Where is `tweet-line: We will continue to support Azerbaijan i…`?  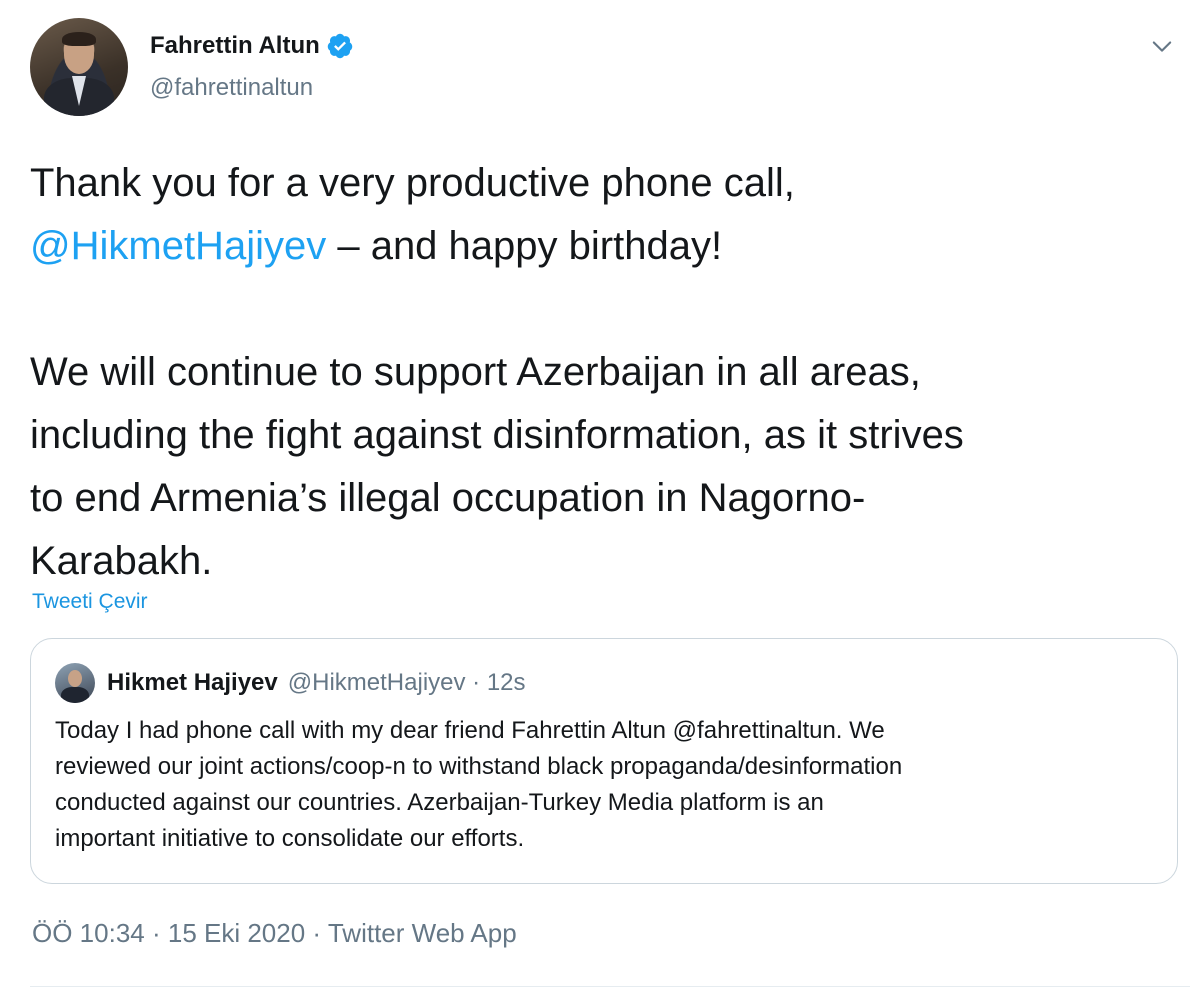 tweet-line: We will continue to support Azerbaijan i… is located at coordinates (475, 372).